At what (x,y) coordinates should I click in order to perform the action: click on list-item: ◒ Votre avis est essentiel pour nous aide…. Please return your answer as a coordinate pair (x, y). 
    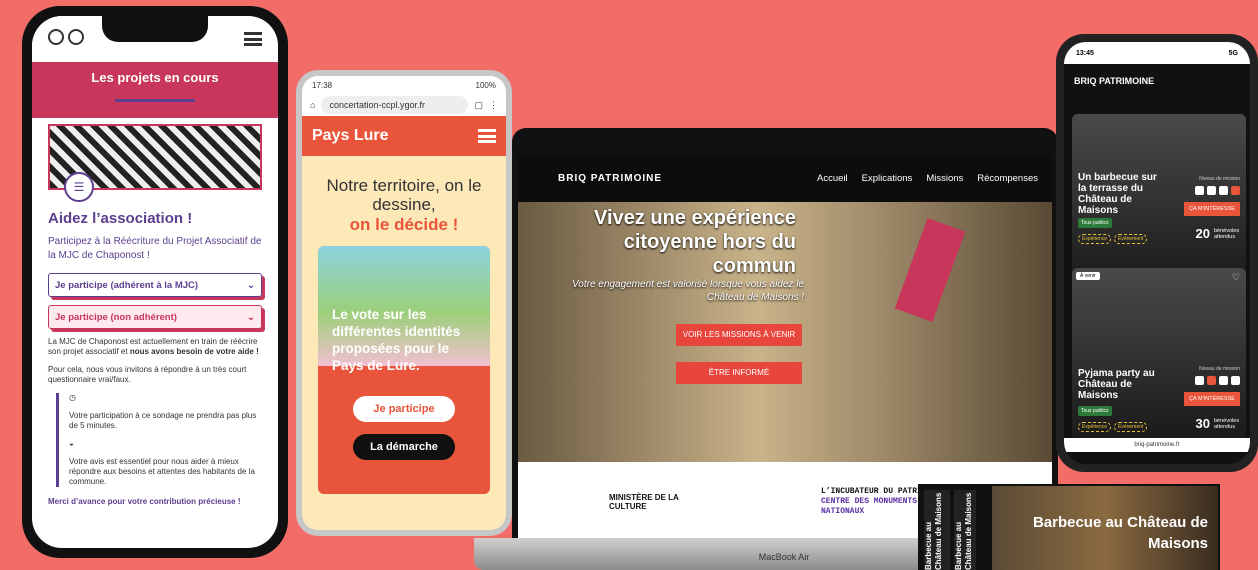
    Looking at the image, I should click on (165, 463).